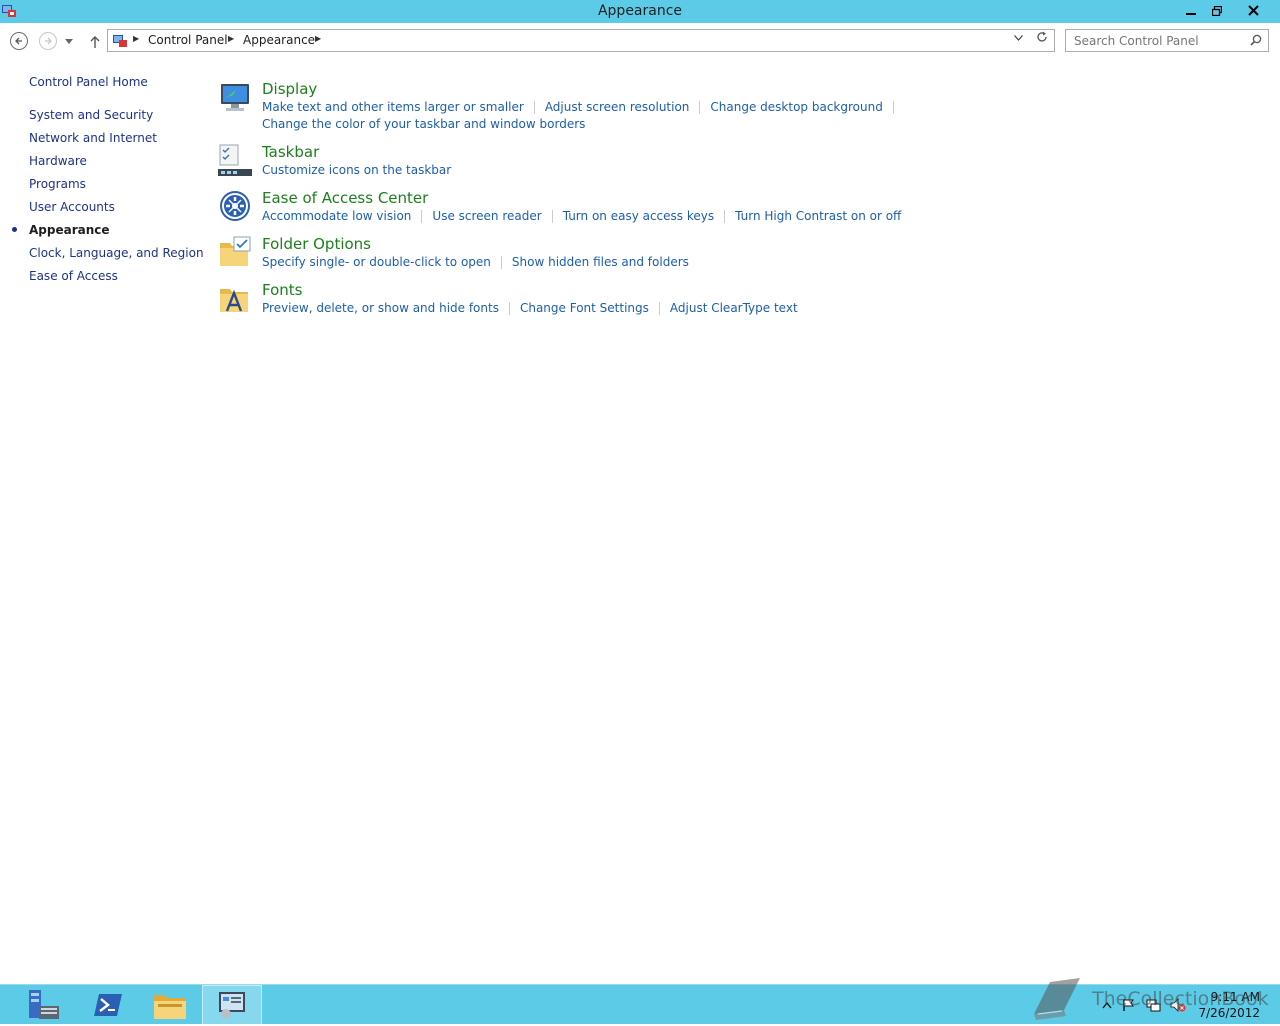  What do you see at coordinates (1155, 40) in the screenshot?
I see `search-input` at bounding box center [1155, 40].